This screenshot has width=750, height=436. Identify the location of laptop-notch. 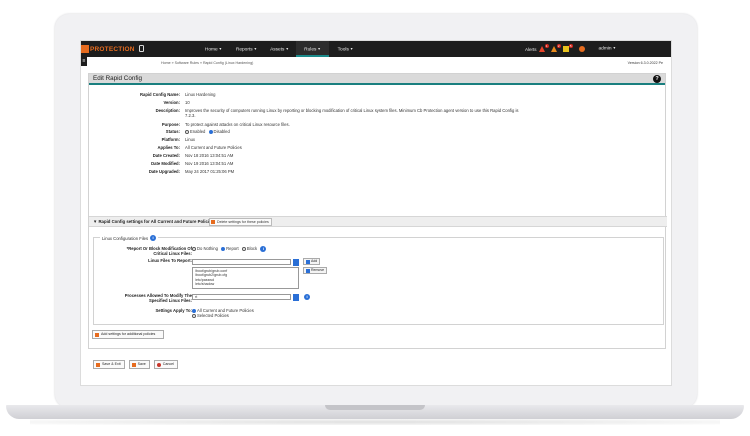
(375, 407).